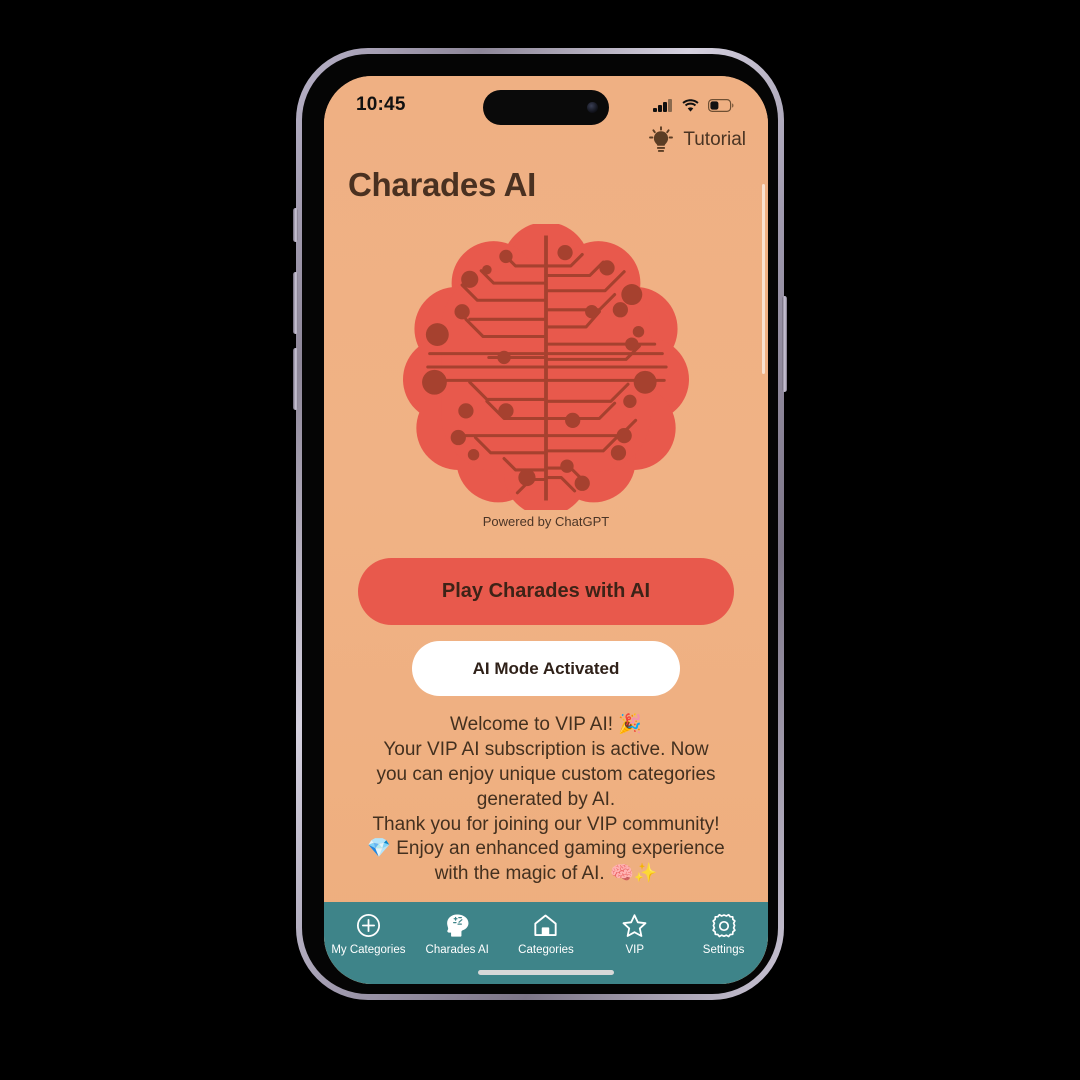  I want to click on ai-mode-status-button: AI Mode Activated, so click(546, 668).